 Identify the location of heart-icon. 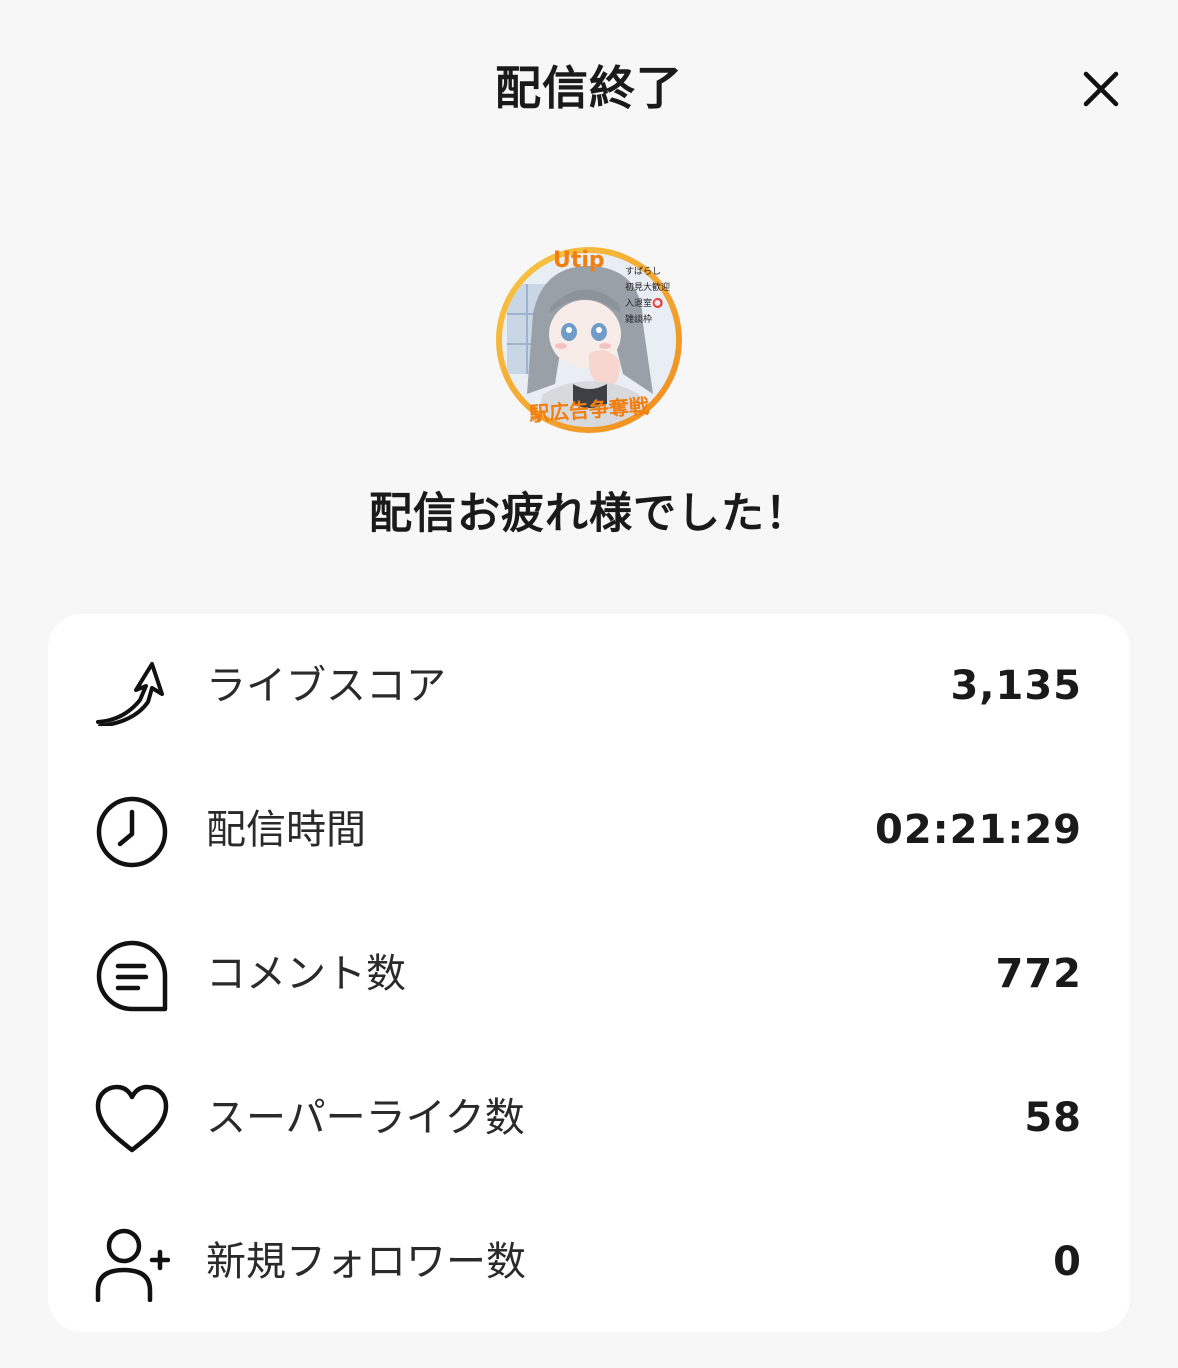
(132, 1118).